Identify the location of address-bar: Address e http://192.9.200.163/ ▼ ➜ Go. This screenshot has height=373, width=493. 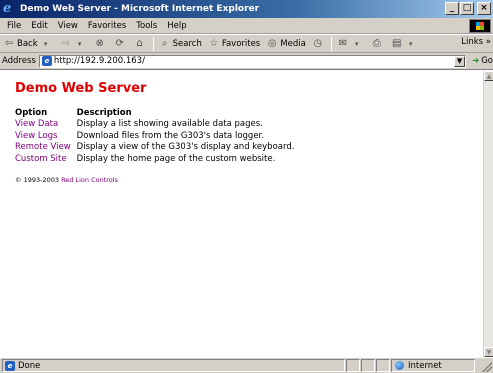
(246, 61).